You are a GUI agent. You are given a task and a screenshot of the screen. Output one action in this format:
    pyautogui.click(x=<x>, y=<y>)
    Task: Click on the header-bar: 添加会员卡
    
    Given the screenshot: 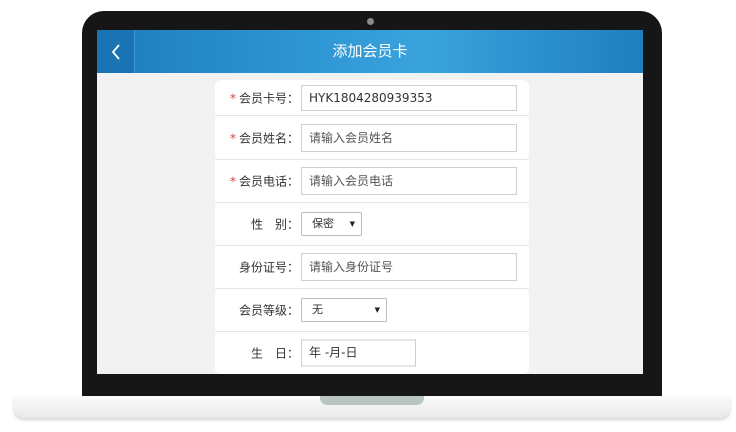 What is the action you would take?
    pyautogui.click(x=370, y=51)
    